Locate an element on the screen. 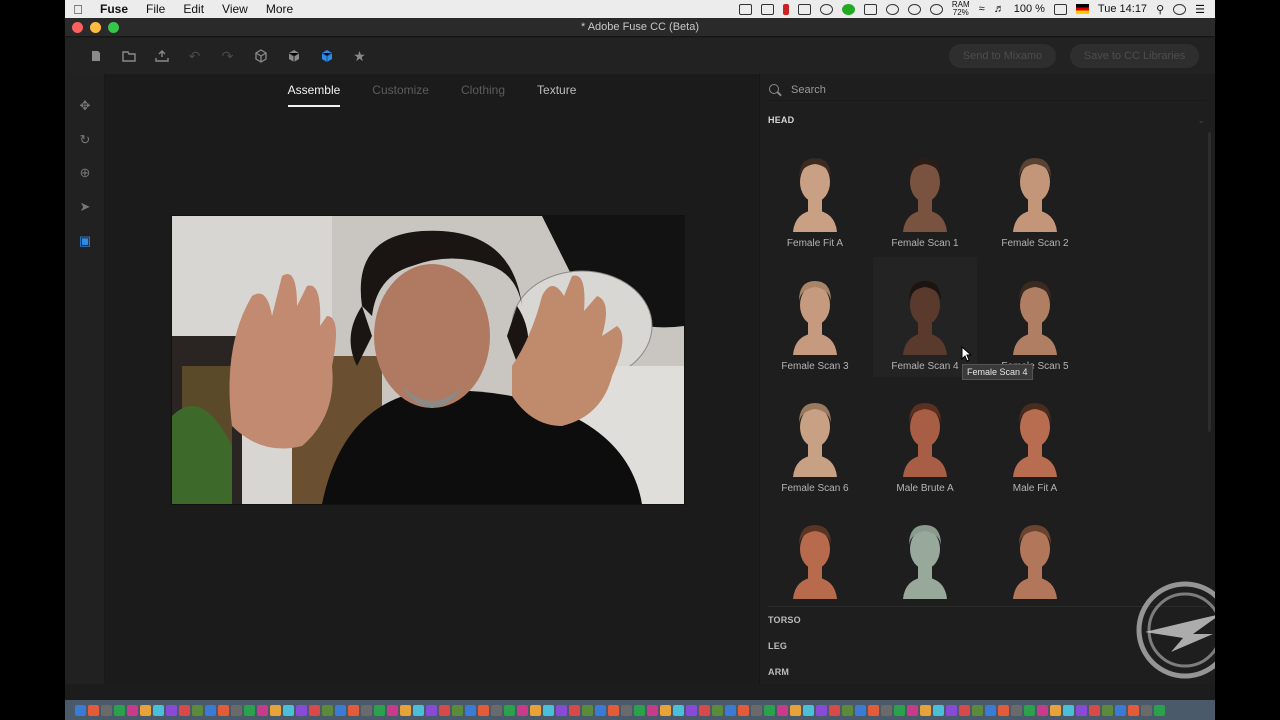  tab-customize: Customize is located at coordinates (400, 95).